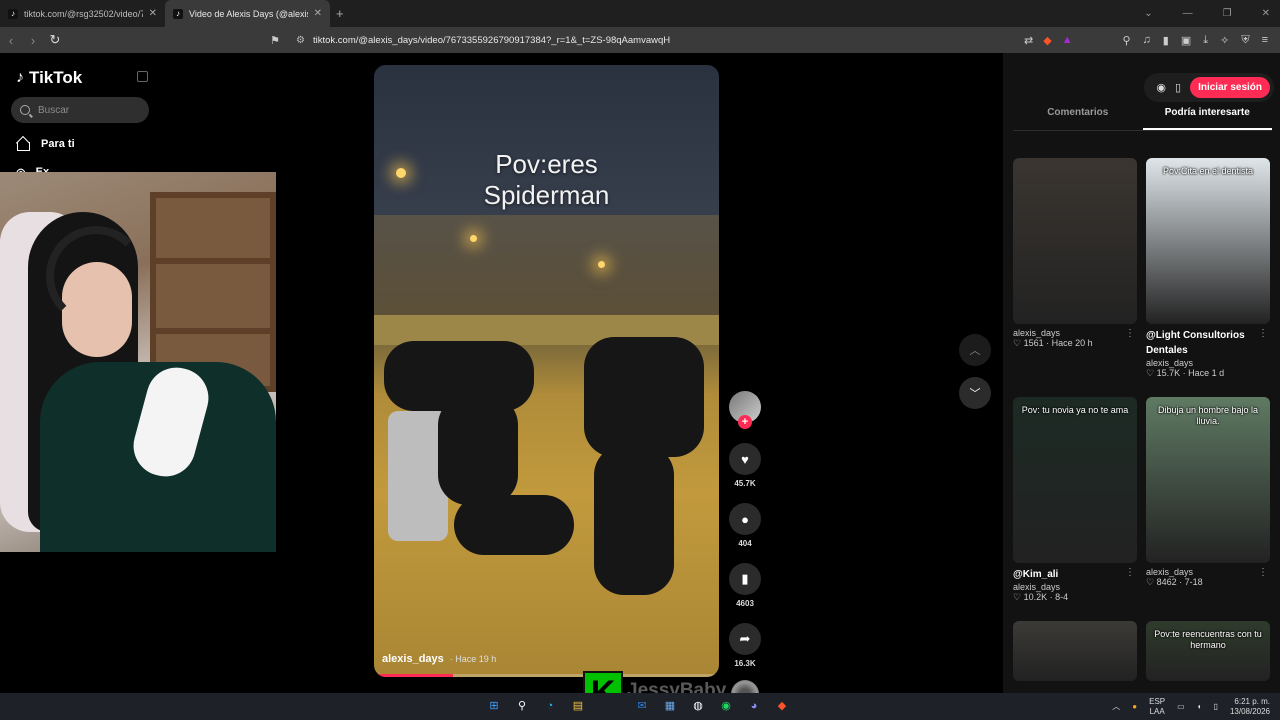 The image size is (1280, 720). I want to click on recommendation-card: Pov:te reencuentras con tu hermano, so click(1208, 651).